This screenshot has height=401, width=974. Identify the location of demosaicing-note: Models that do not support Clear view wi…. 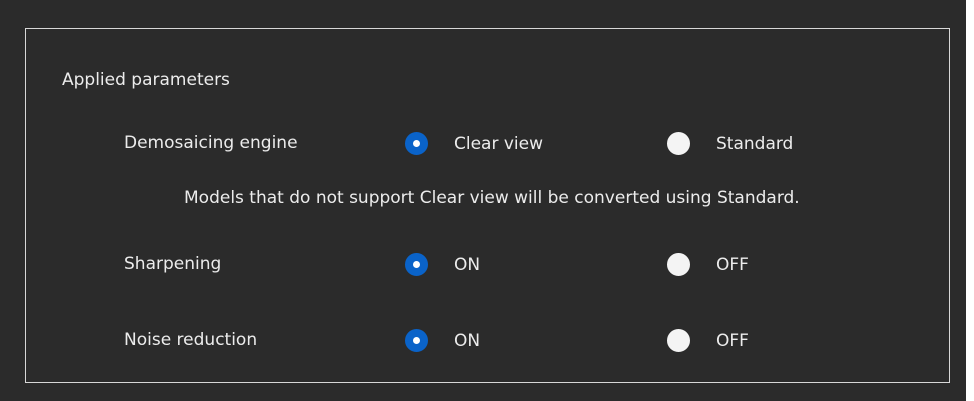
(492, 198).